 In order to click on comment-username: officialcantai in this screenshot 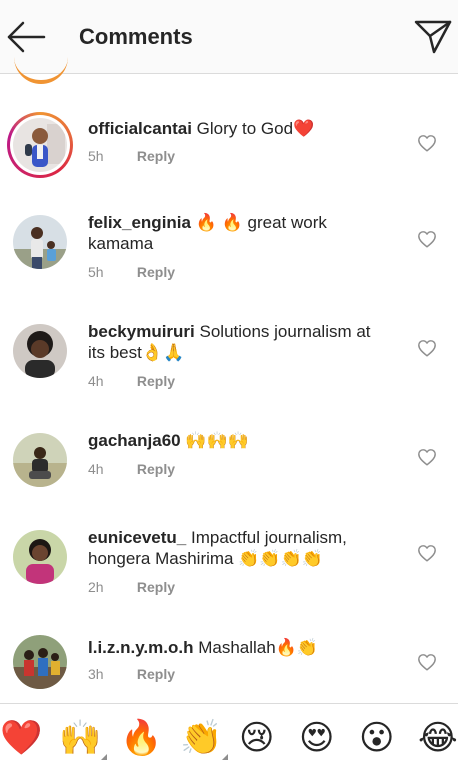, I will do `click(140, 128)`.